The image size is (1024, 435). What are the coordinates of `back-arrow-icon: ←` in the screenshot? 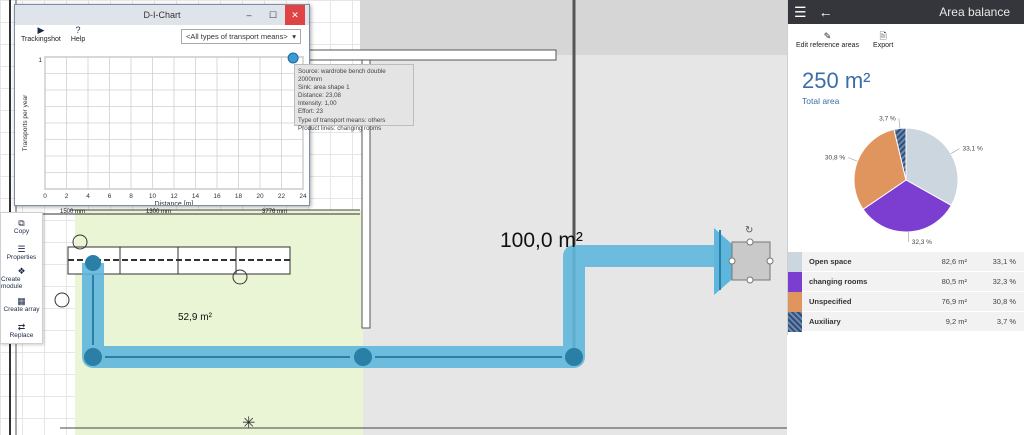 It's located at (826, 12).